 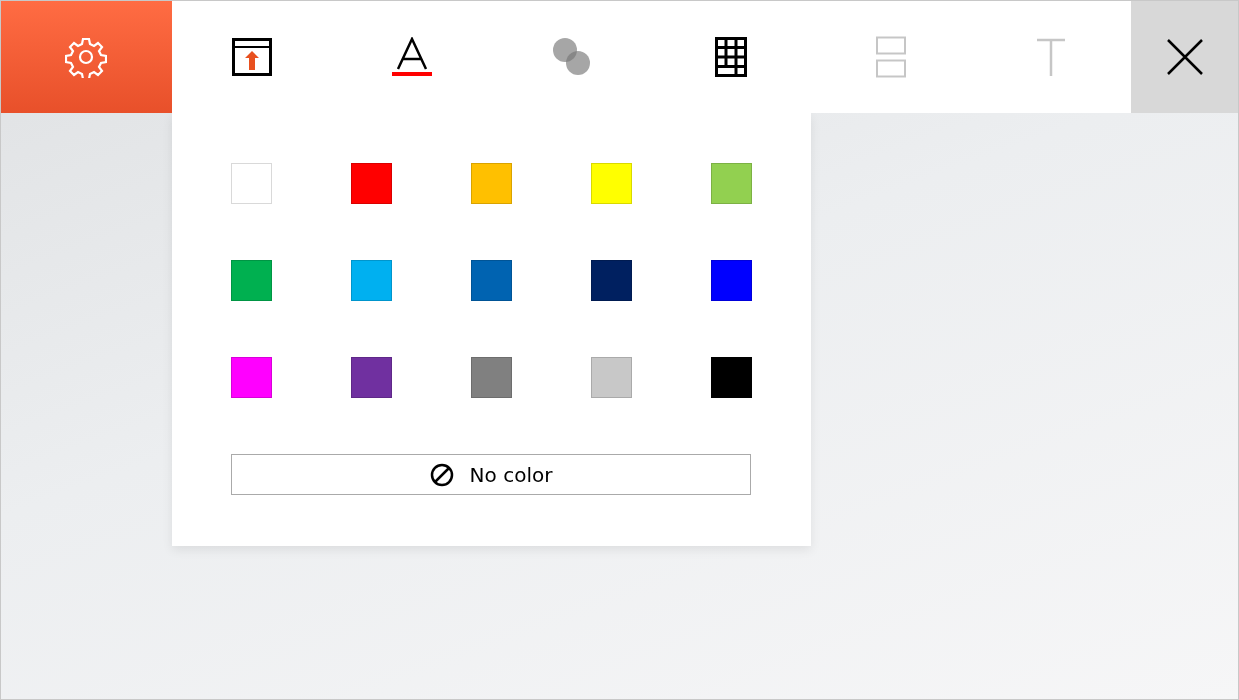 I want to click on close-button, so click(x=1184, y=57).